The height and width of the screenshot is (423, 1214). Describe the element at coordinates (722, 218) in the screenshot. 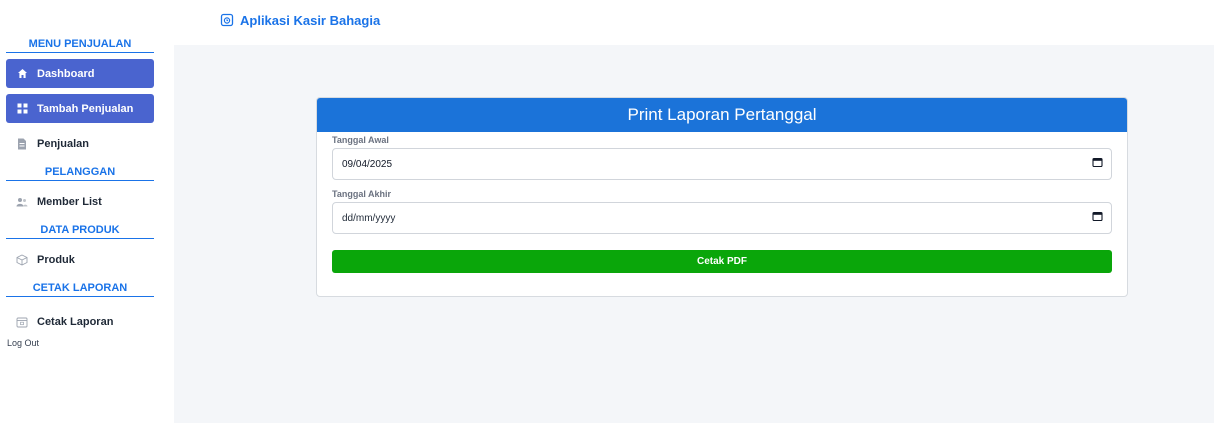

I see `tanggal-akhir-input: dd/mm/yyyy` at that location.